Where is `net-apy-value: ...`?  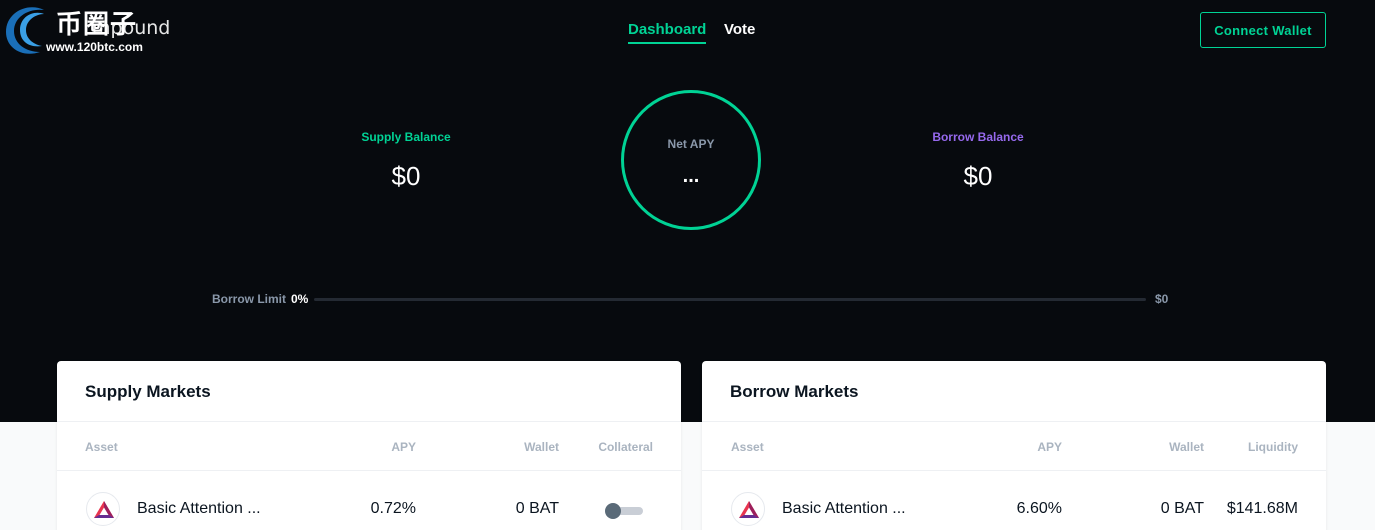
net-apy-value: ... is located at coordinates (691, 176).